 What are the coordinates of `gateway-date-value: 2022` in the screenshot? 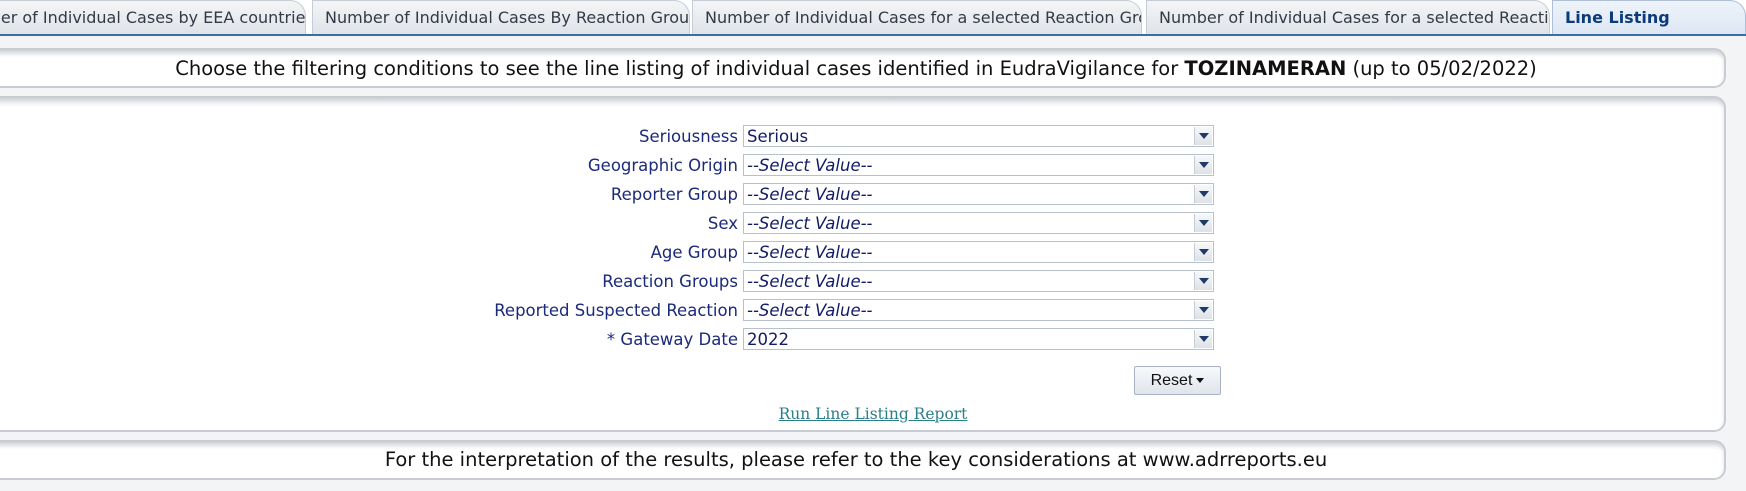 It's located at (768, 339).